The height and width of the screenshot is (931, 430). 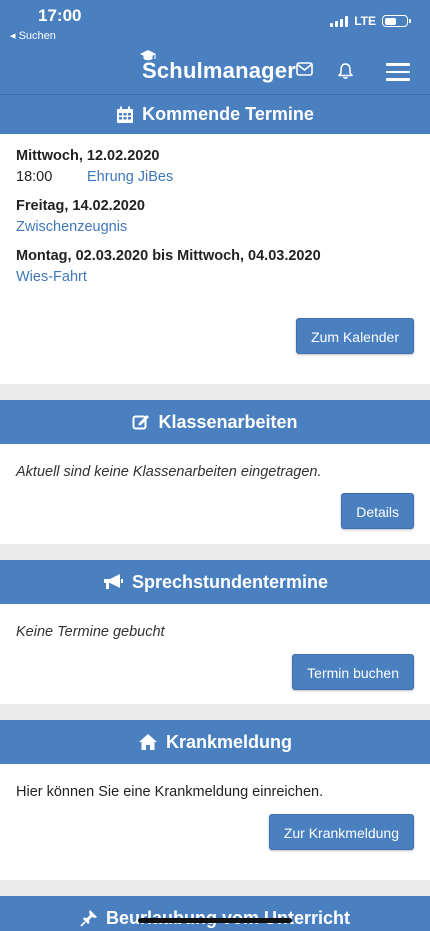 What do you see at coordinates (90, 632) in the screenshot?
I see `consultation-empty-text: Keine Termine gebucht` at bounding box center [90, 632].